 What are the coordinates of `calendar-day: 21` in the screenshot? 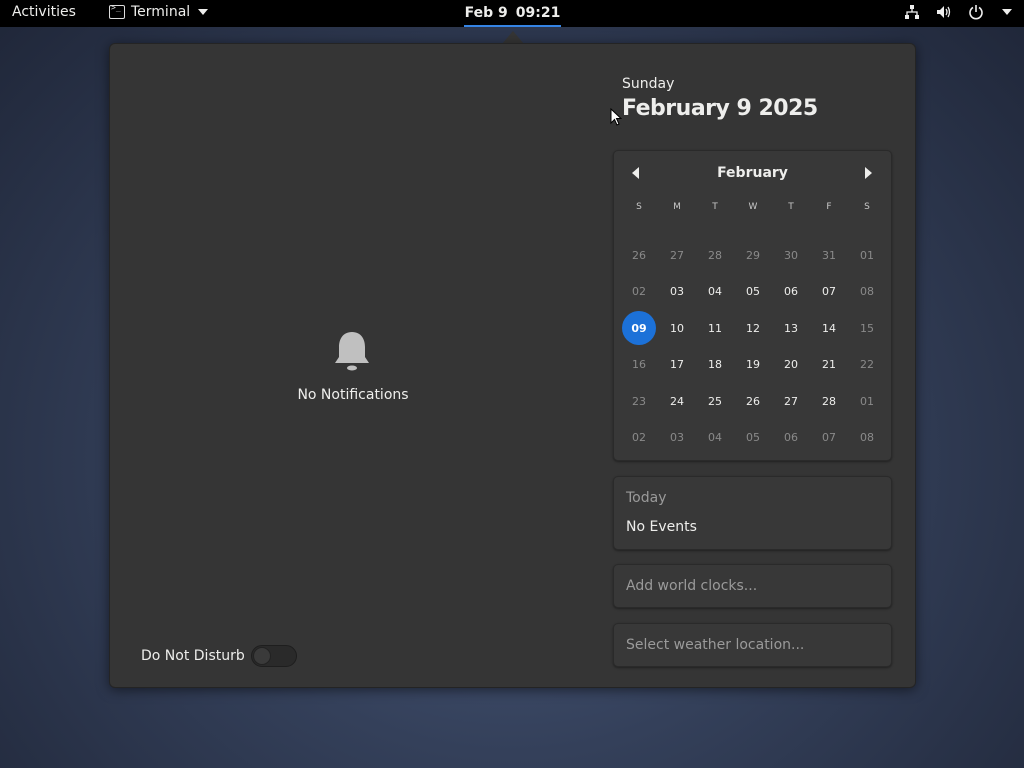 It's located at (829, 365).